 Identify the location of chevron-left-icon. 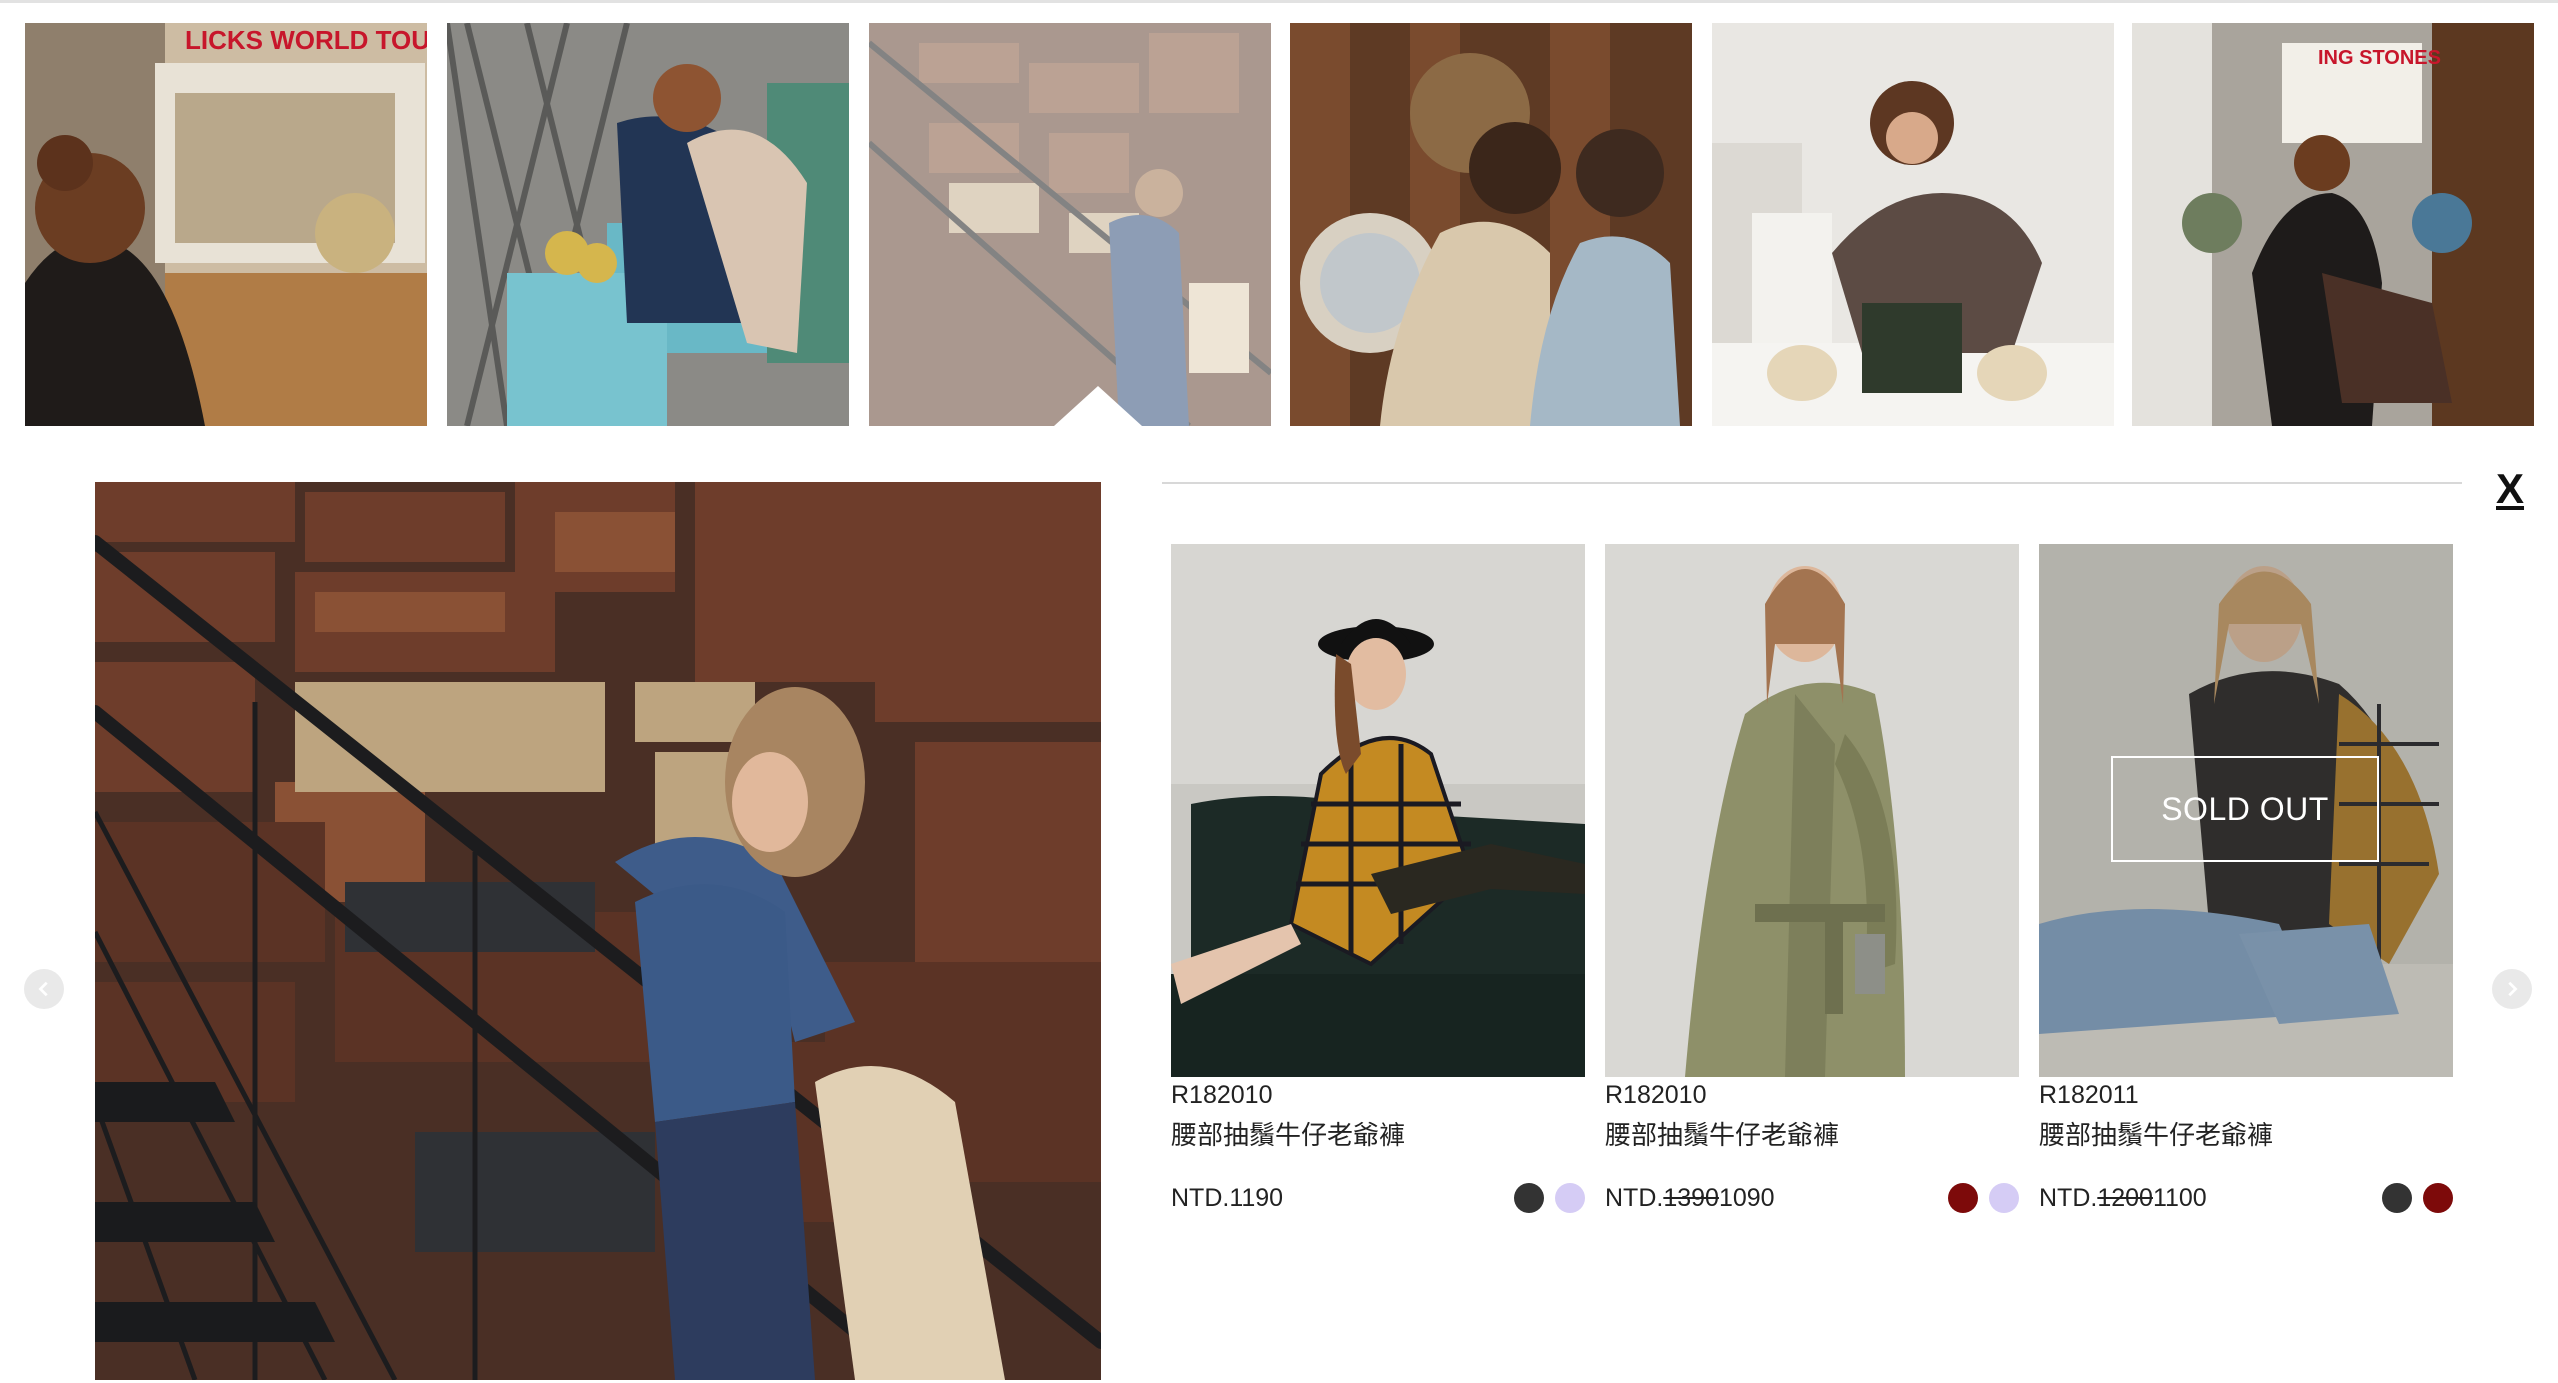
(43, 989).